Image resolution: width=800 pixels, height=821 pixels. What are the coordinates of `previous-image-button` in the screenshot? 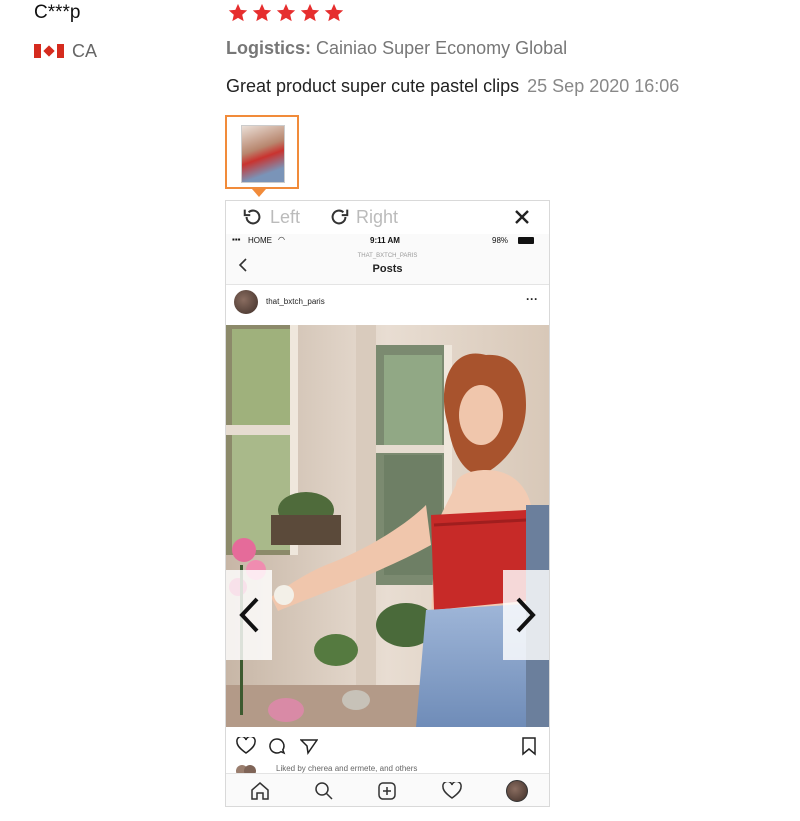 It's located at (249, 615).